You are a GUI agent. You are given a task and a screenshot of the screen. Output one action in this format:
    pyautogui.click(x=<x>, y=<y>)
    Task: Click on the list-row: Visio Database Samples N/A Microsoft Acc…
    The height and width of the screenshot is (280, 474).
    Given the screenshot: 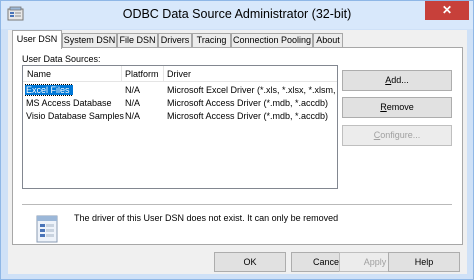 What is the action you would take?
    pyautogui.click(x=180, y=116)
    